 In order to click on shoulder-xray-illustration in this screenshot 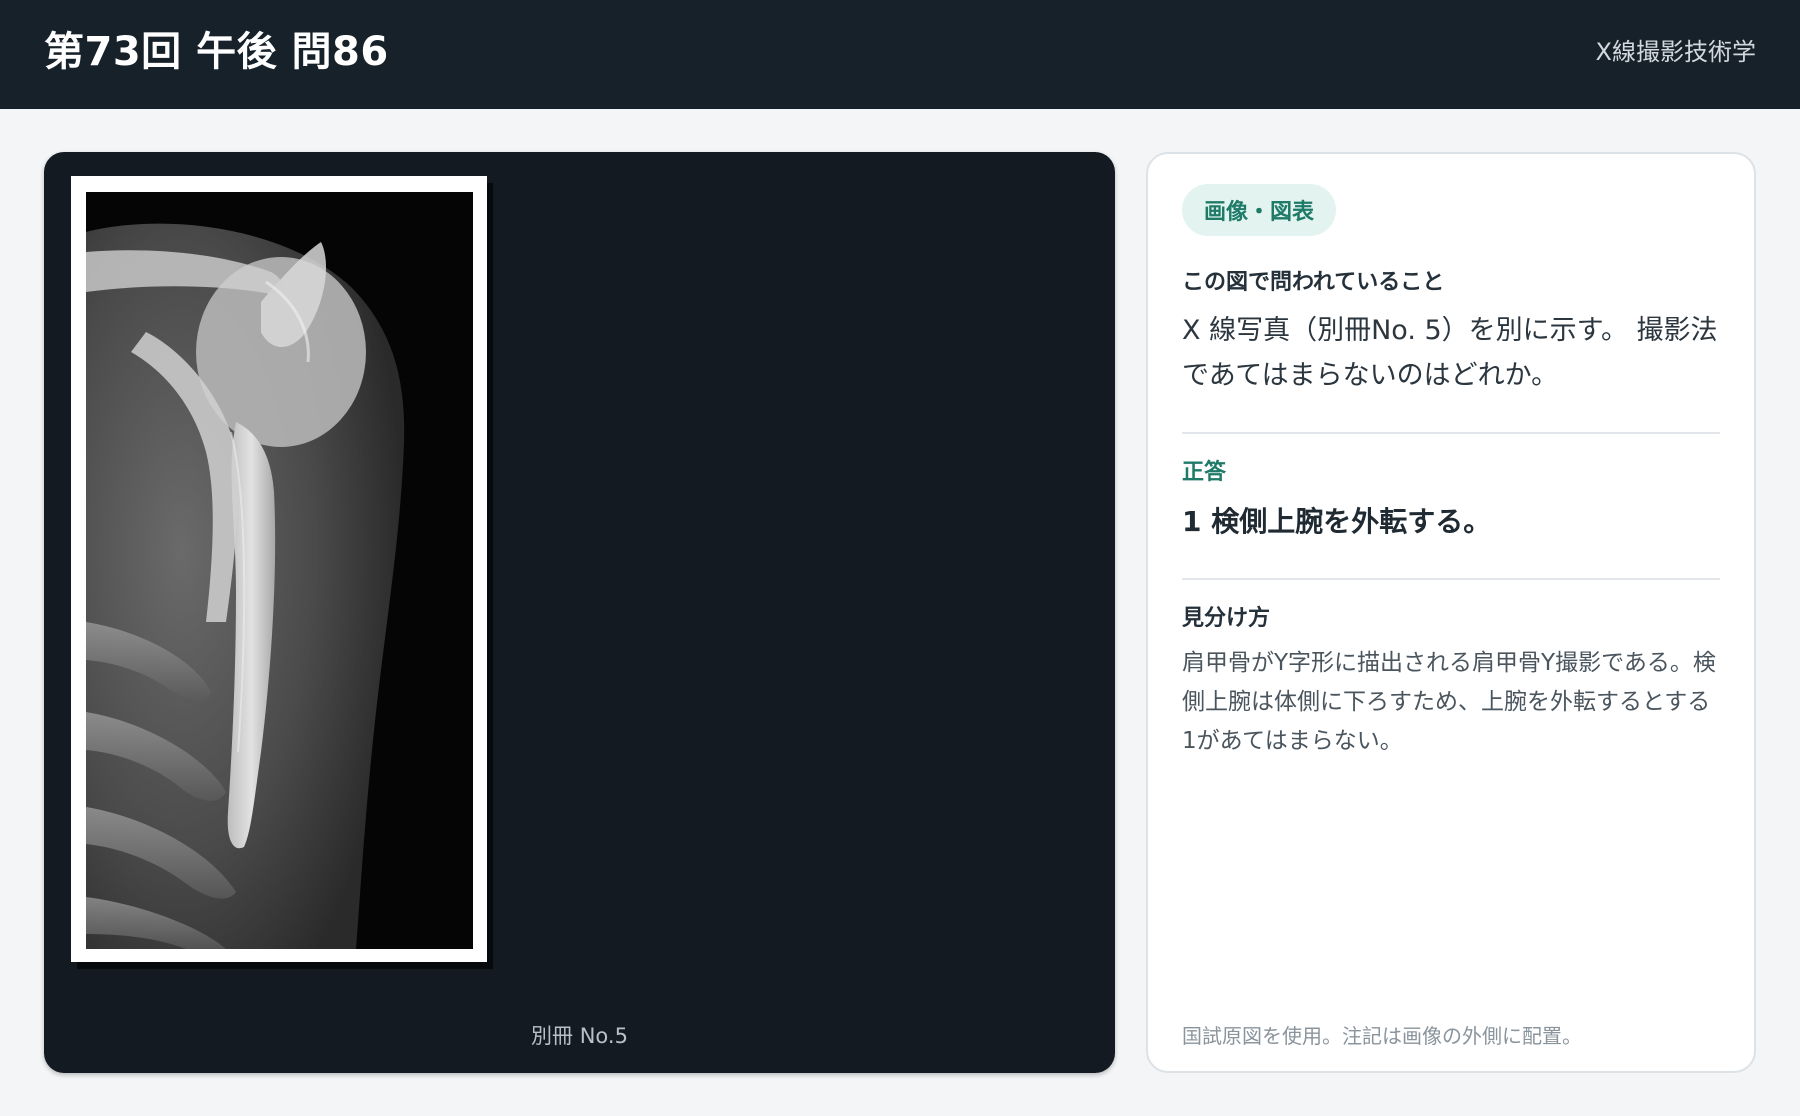, I will do `click(279, 570)`.